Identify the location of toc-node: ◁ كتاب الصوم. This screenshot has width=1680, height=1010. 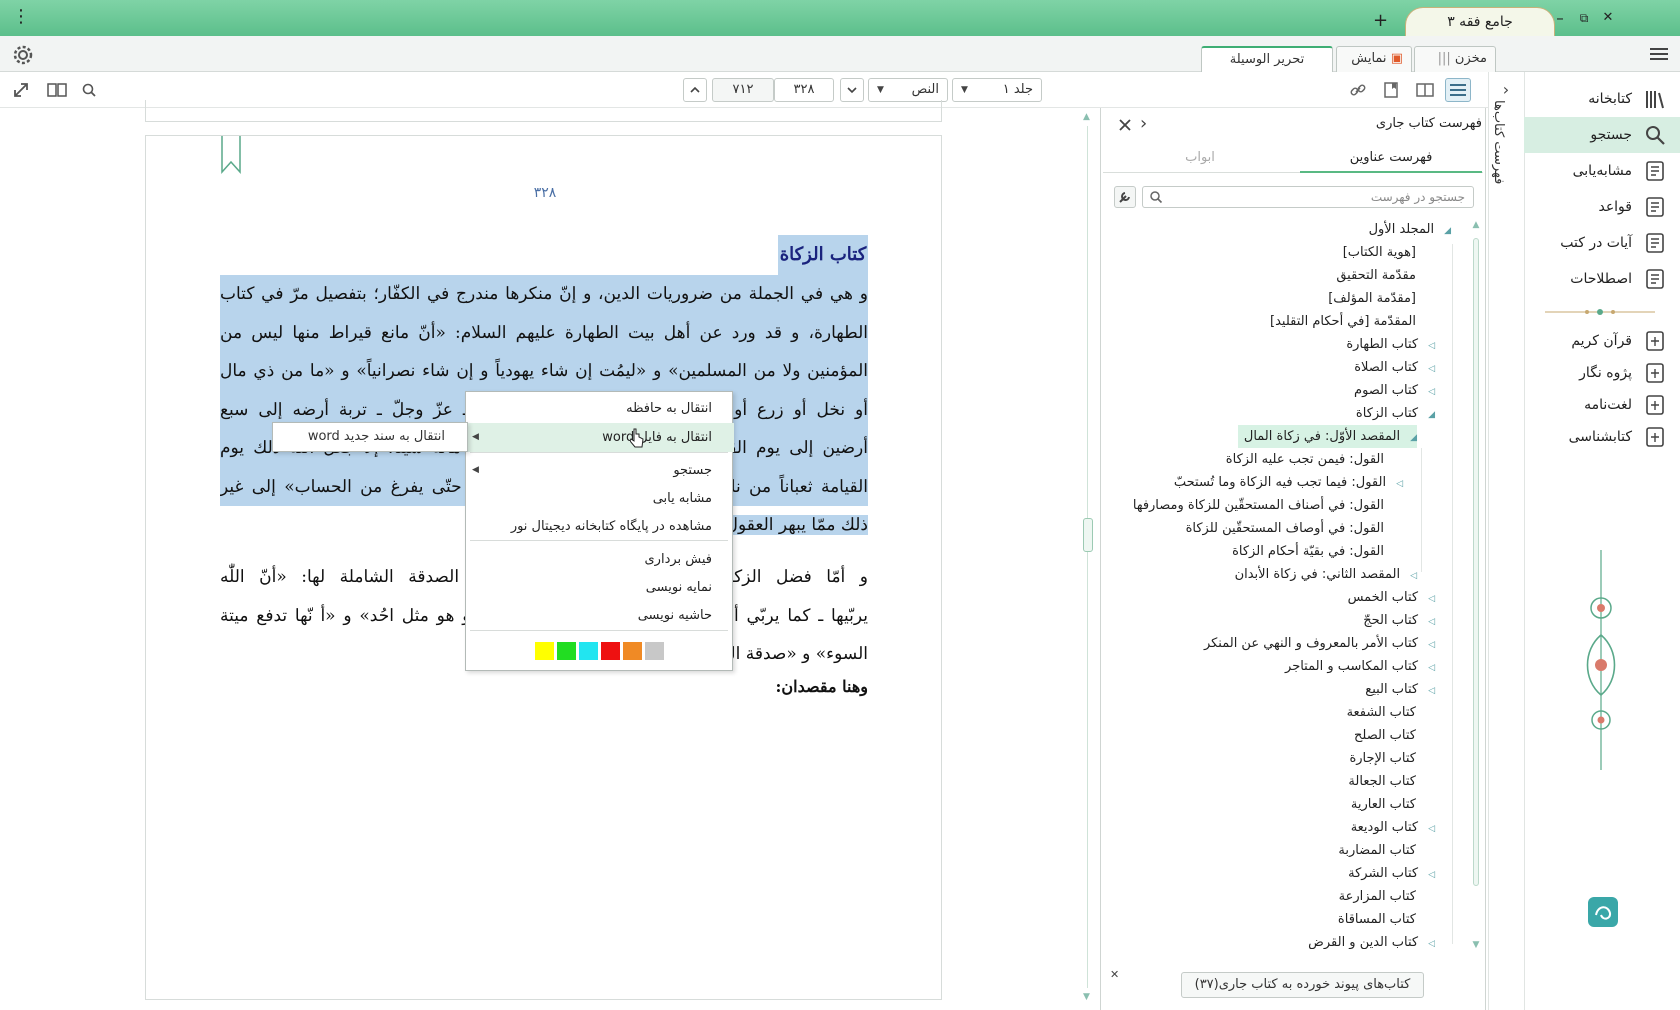
(1394, 390).